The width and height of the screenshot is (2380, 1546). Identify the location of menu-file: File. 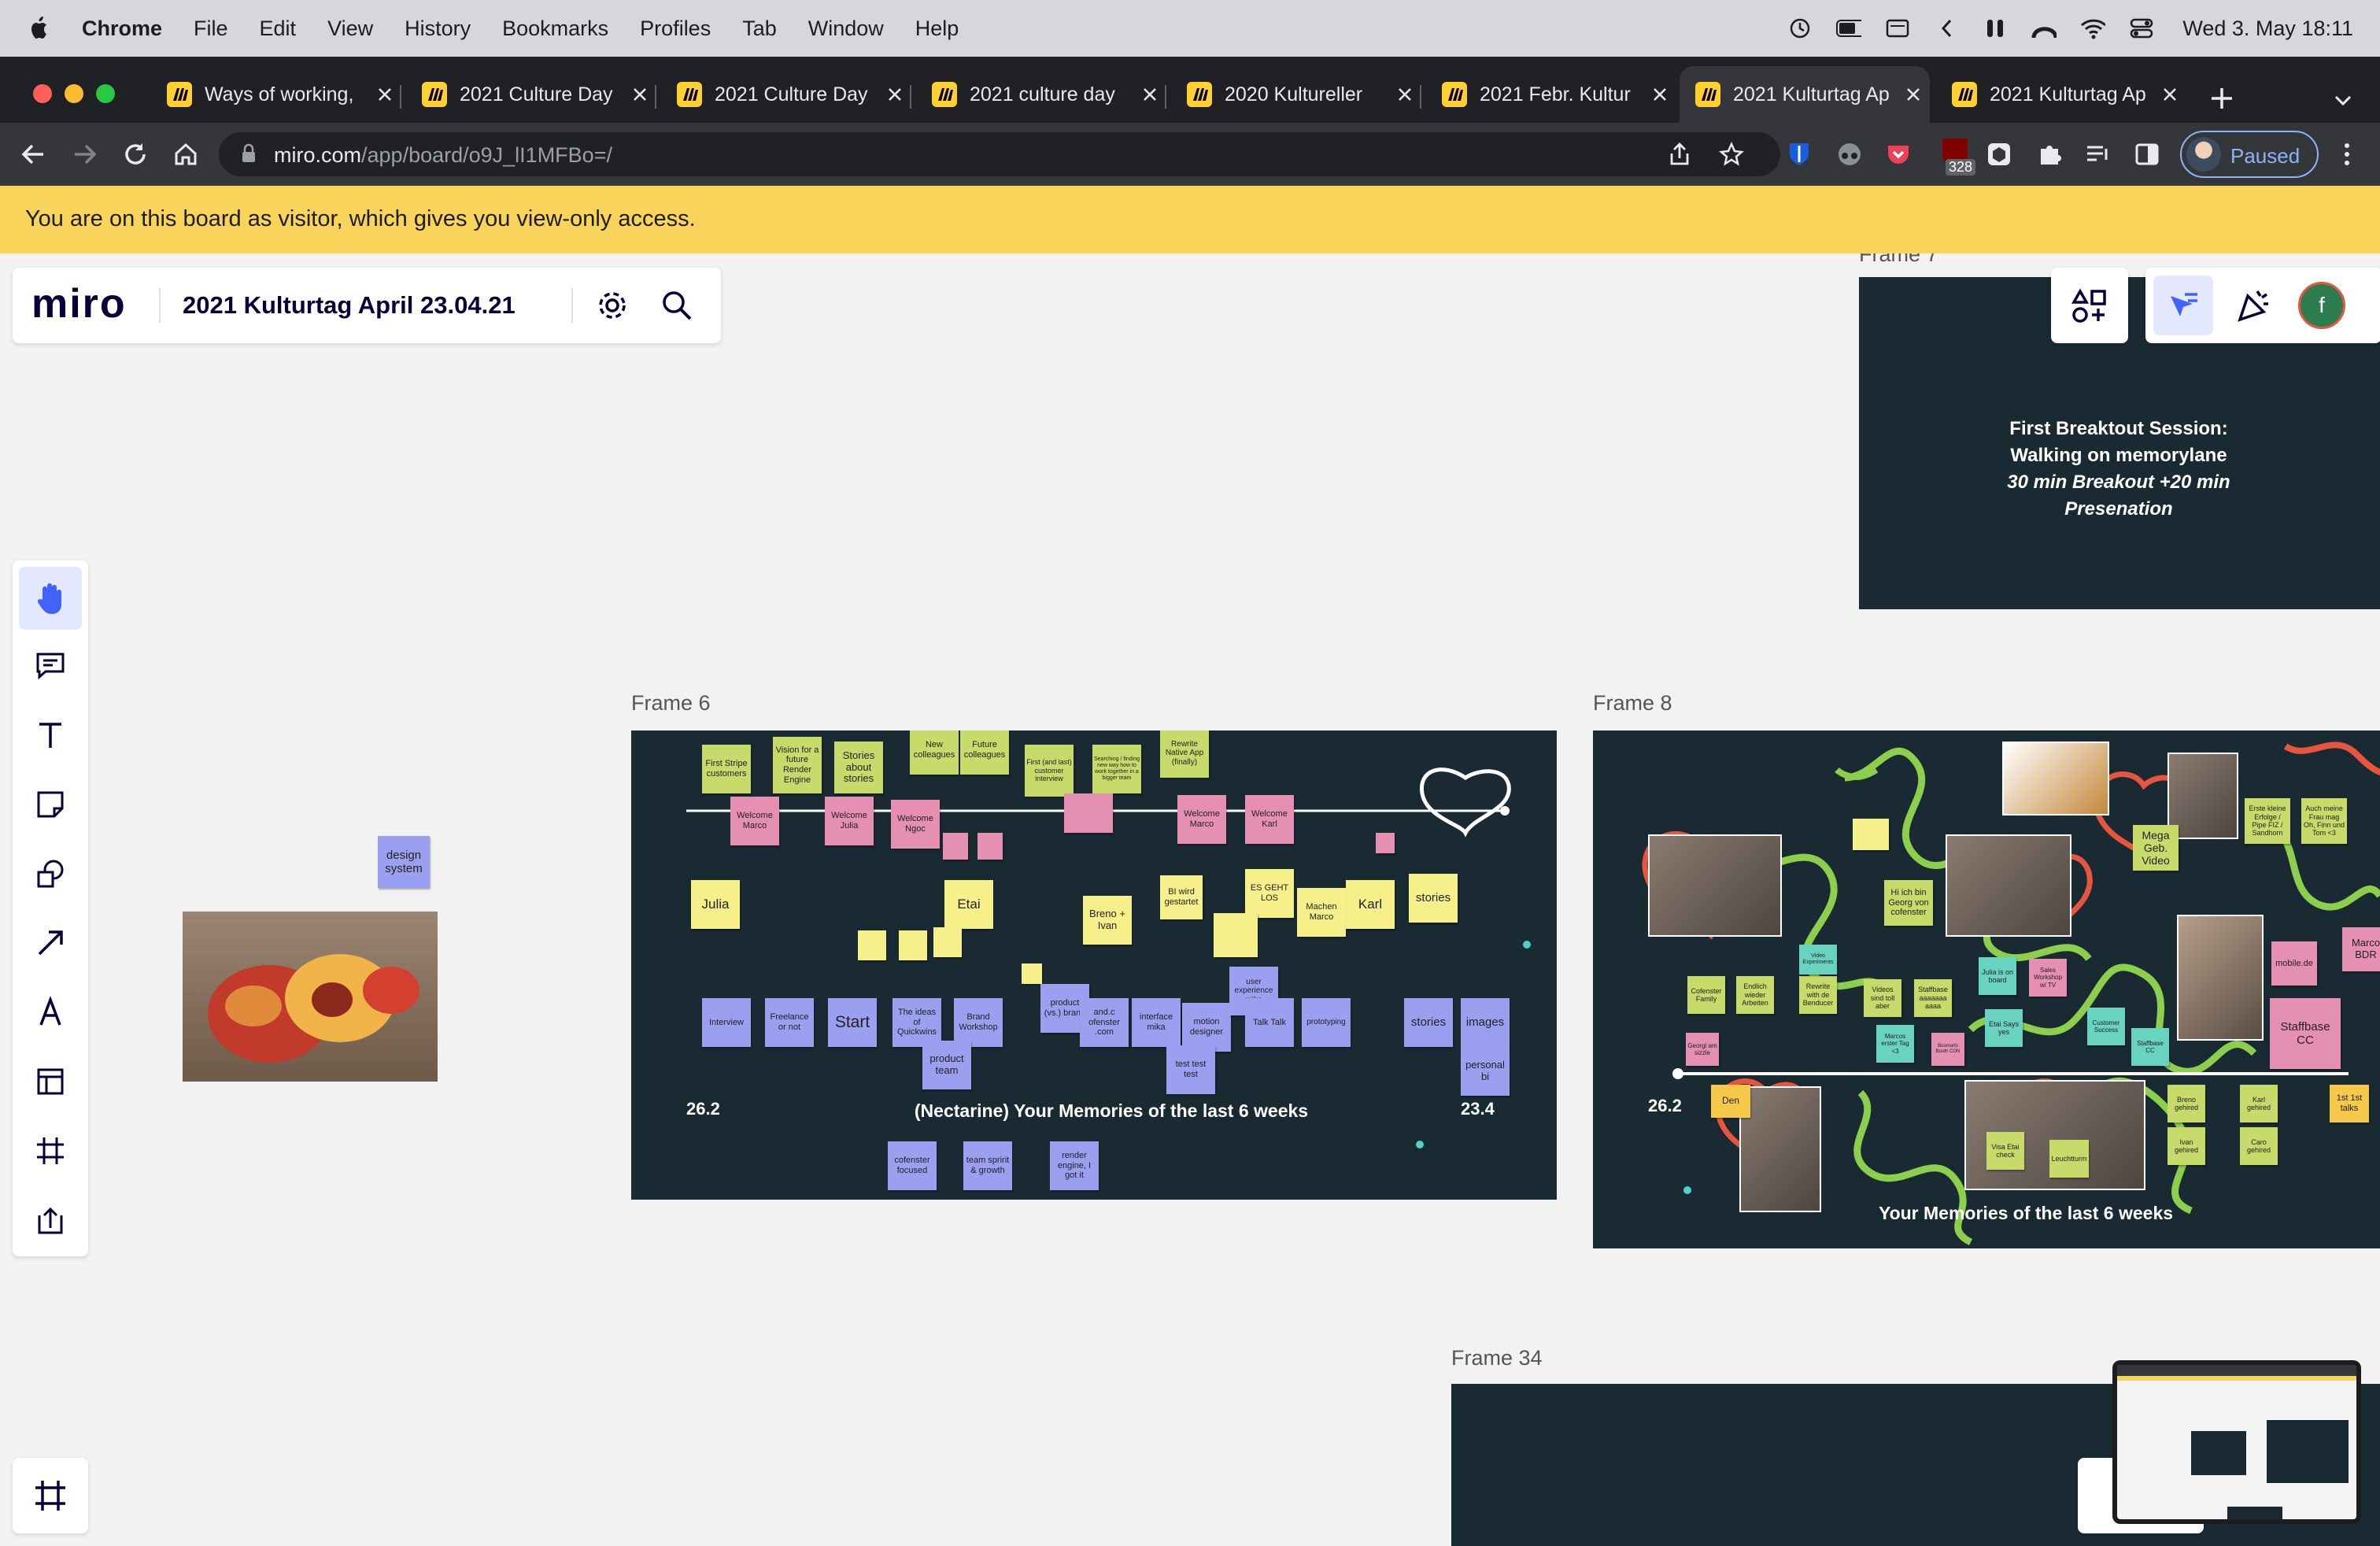
(211, 29).